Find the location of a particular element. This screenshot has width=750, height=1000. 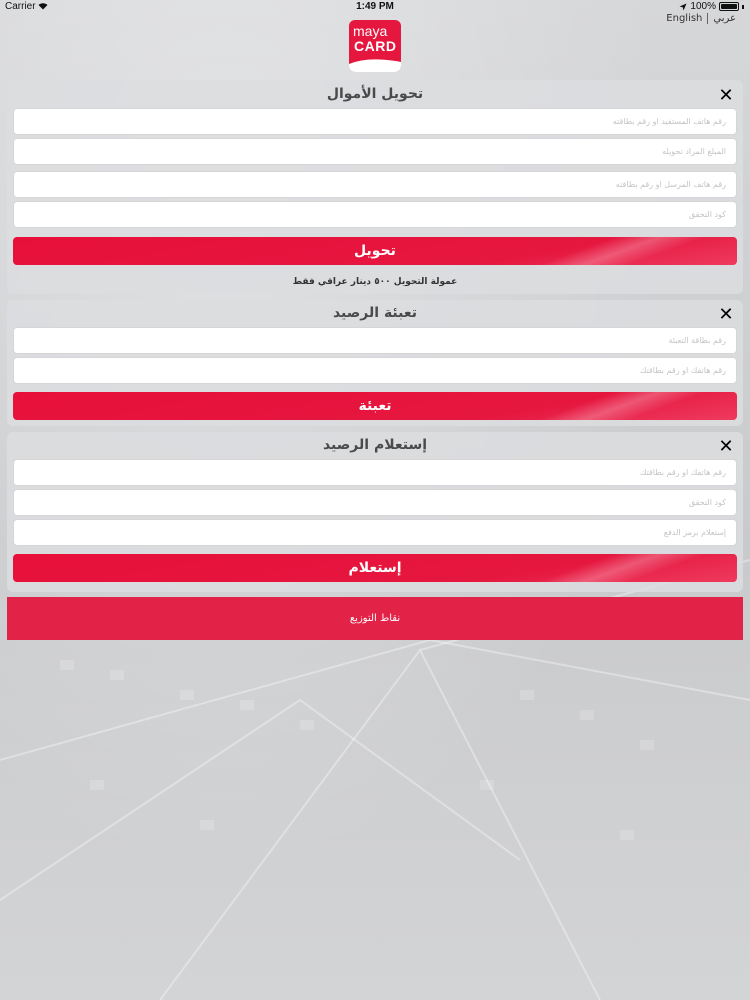

distribution-points-button: نقاط التوزيع is located at coordinates (375, 618).